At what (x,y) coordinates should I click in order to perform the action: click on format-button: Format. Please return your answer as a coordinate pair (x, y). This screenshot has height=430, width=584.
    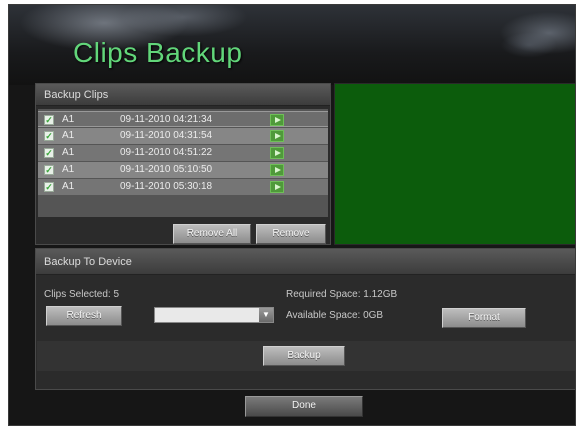
    Looking at the image, I should click on (484, 318).